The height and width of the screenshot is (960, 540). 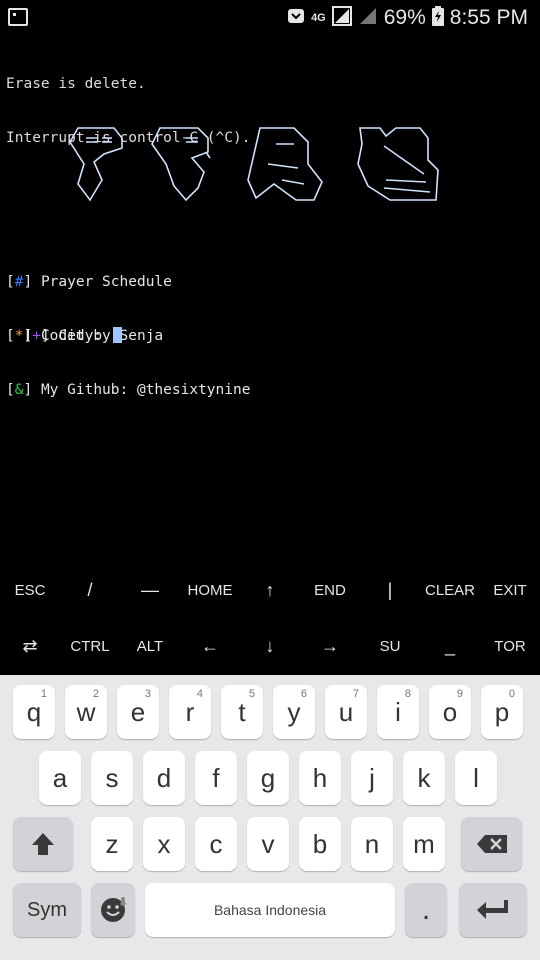 I want to click on period-key: ., so click(x=426, y=910).